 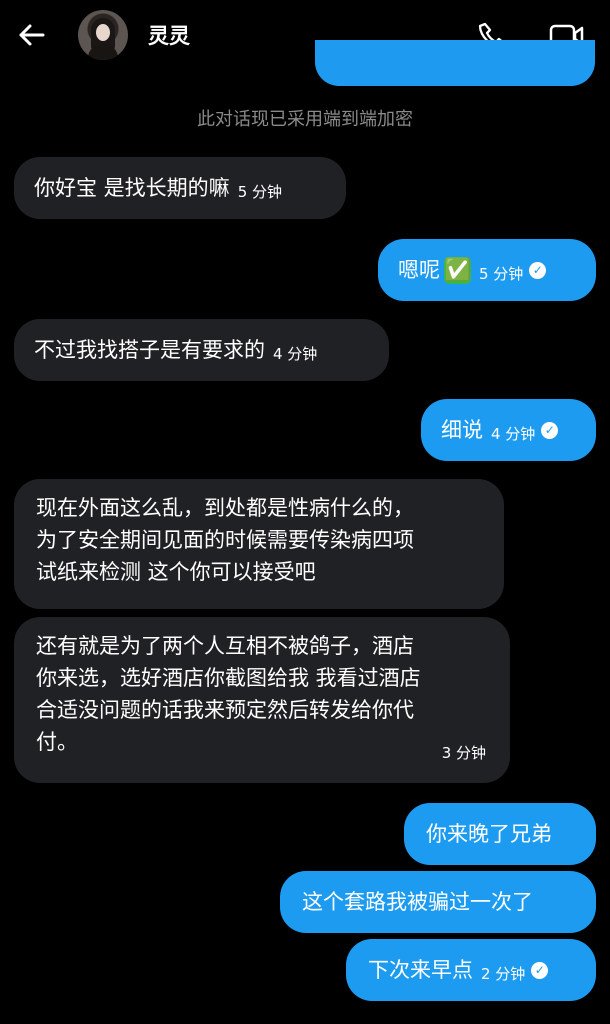 What do you see at coordinates (225, 710) in the screenshot?
I see `message-text-line: 合适没问题的话我来预定然后转发给你代` at bounding box center [225, 710].